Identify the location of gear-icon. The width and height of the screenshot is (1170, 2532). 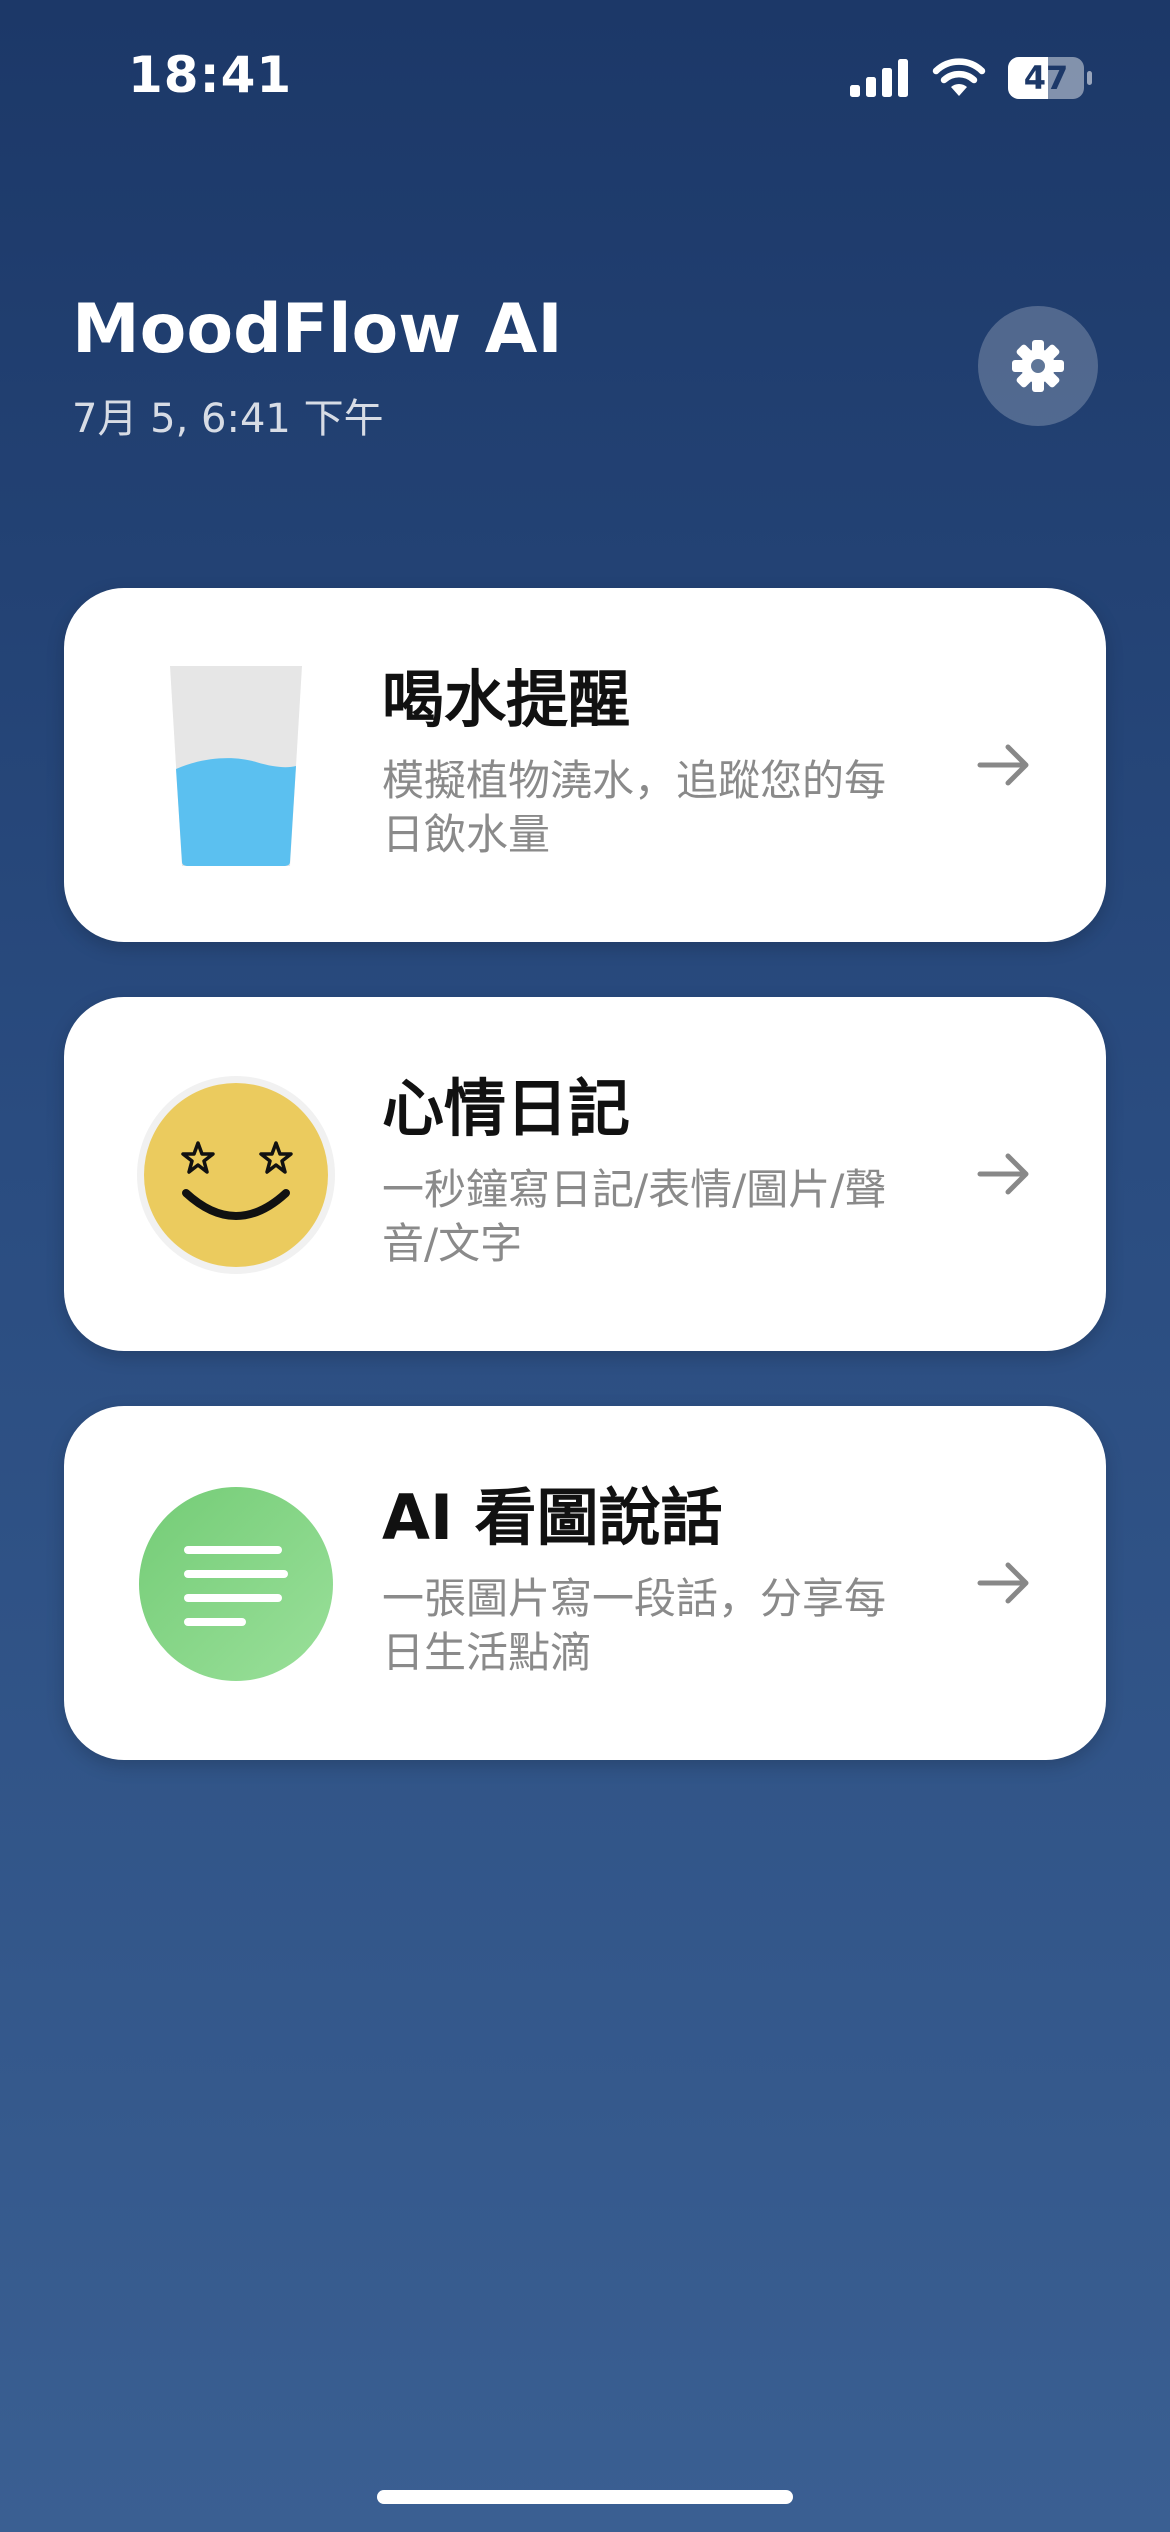
(1038, 366).